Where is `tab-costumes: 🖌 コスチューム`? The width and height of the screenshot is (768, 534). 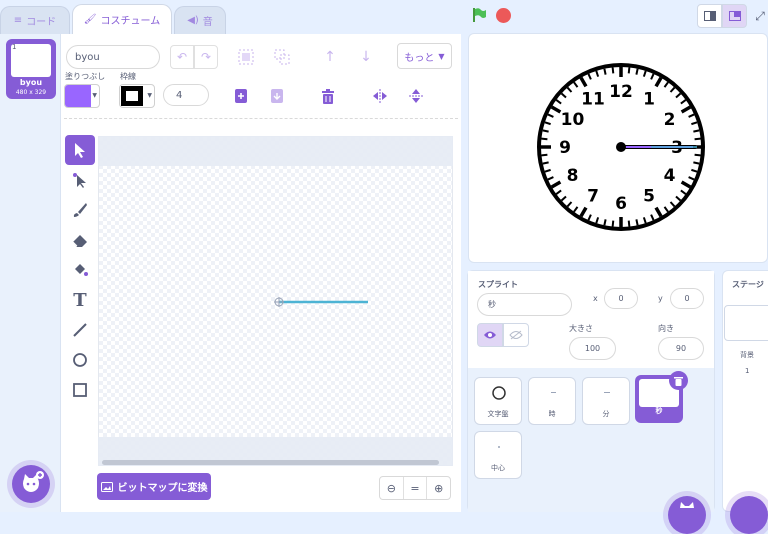
tab-costumes: 🖌 コスチューム is located at coordinates (122, 19).